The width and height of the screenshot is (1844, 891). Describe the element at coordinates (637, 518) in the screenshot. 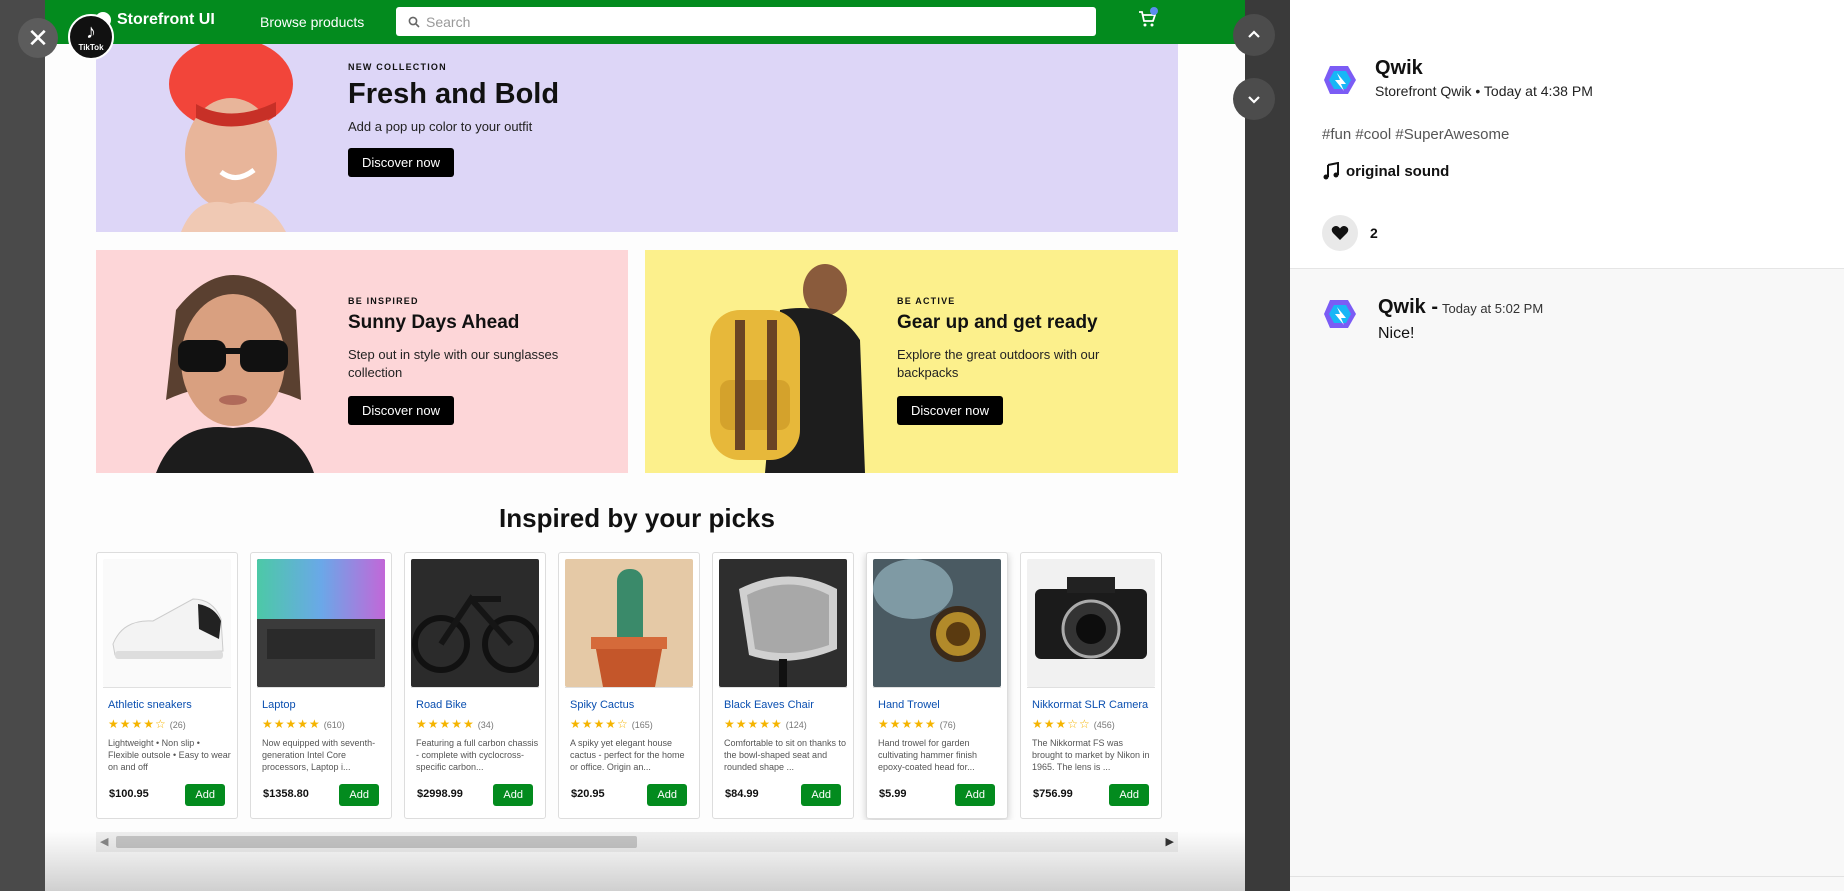

I see `section-title: Inspired by your picks` at that location.